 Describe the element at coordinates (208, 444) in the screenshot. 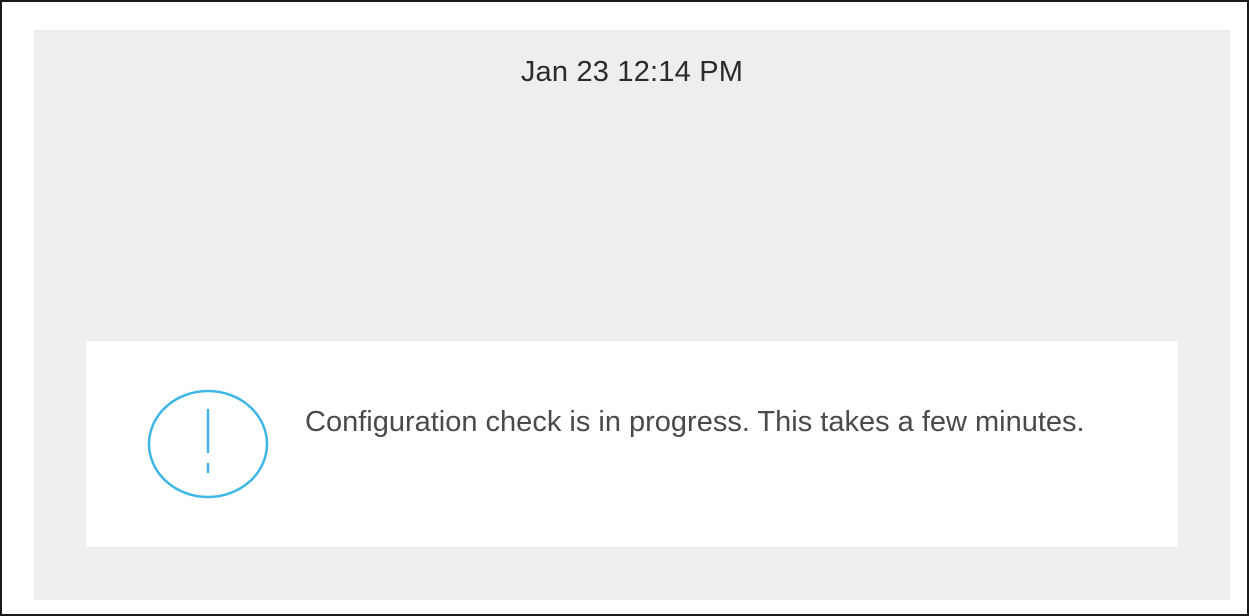

I see `alert-circle-icon` at that location.